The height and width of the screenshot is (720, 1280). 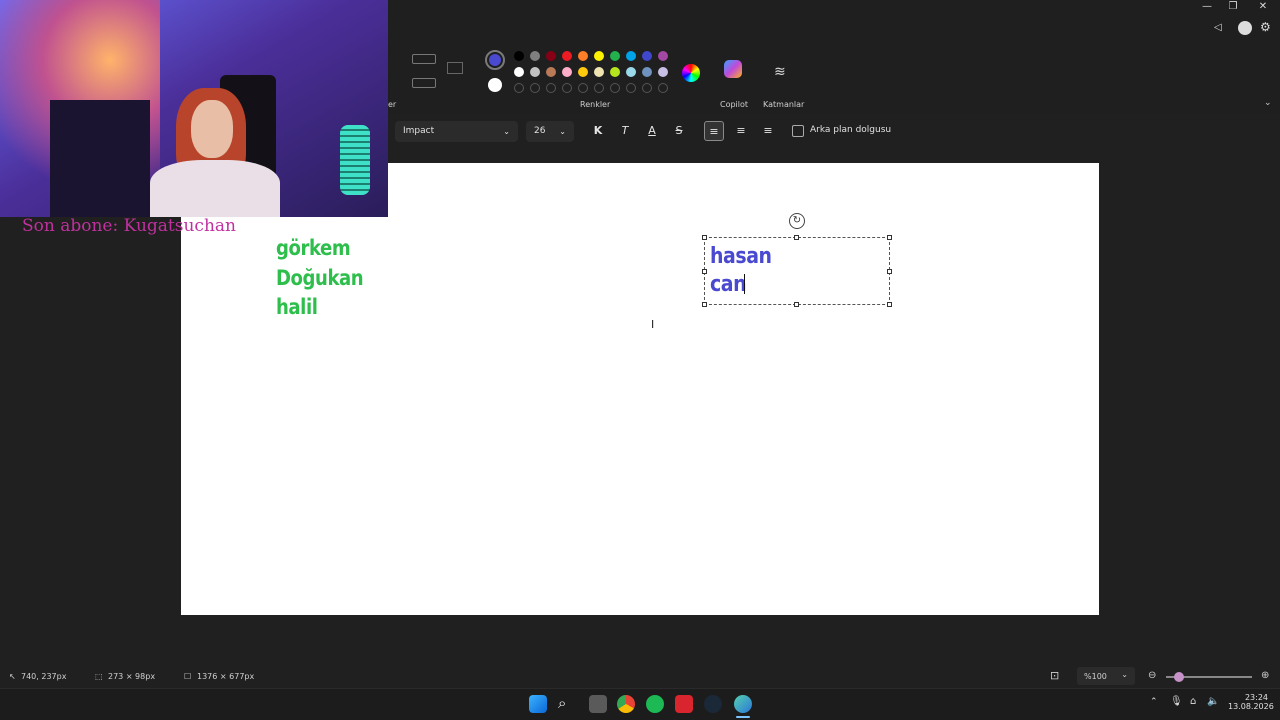 I want to click on color-palette, so click(x=594, y=73).